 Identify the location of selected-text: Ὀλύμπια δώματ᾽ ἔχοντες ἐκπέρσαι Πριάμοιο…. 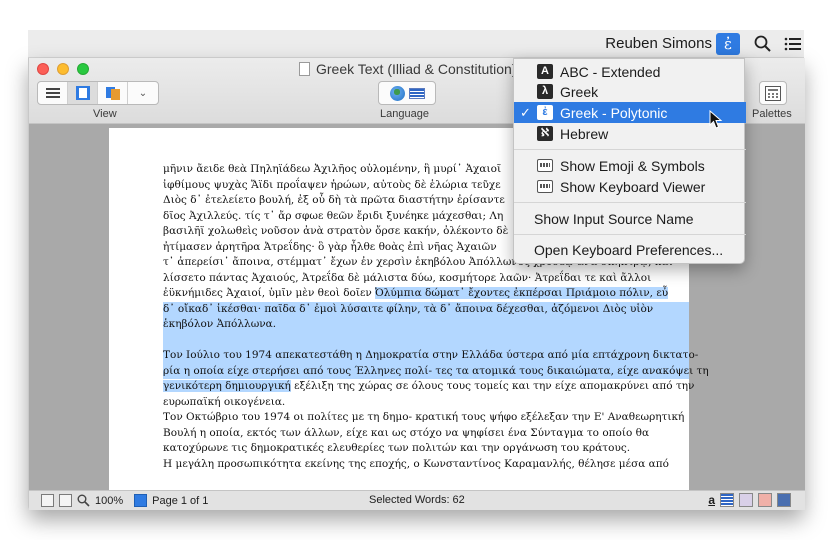
(522, 293).